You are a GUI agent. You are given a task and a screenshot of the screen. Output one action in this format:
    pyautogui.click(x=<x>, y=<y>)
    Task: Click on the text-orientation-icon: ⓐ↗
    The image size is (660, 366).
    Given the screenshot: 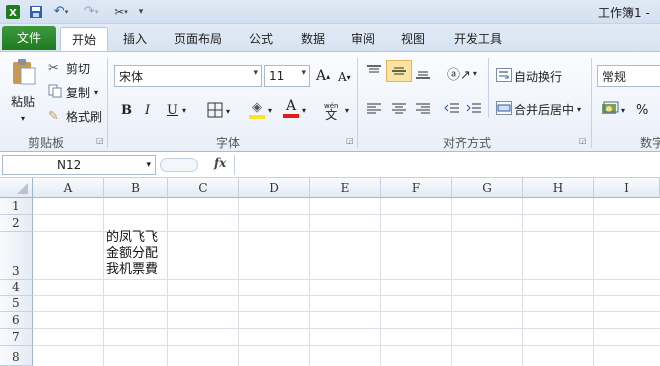 What is the action you would take?
    pyautogui.click(x=459, y=75)
    